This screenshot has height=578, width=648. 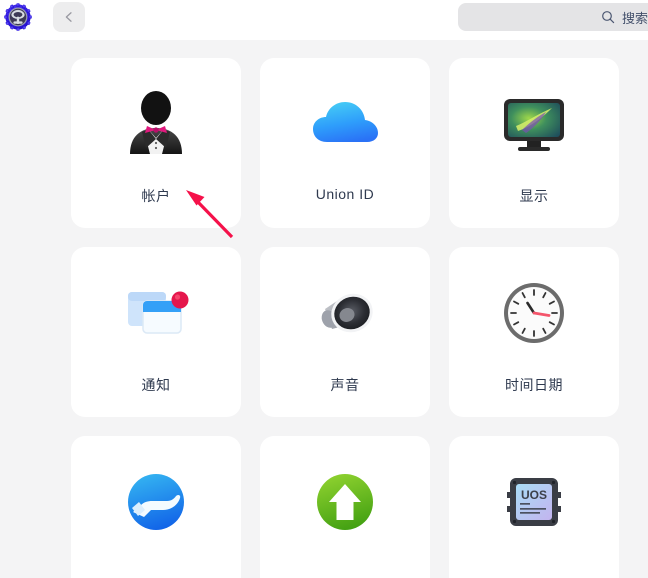 I want to click on module-card-union-id: Union ID, so click(x=345, y=143).